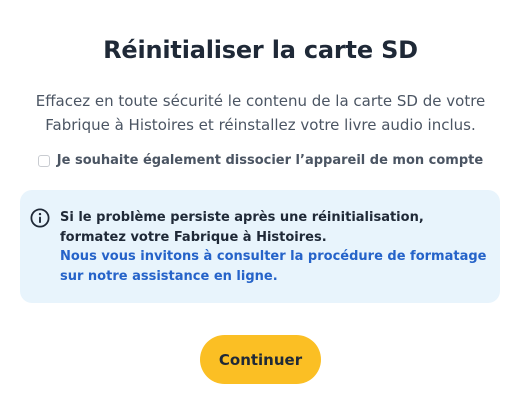 The width and height of the screenshot is (521, 402). Describe the element at coordinates (43, 160) in the screenshot. I see `unlink-device-checkbox` at that location.